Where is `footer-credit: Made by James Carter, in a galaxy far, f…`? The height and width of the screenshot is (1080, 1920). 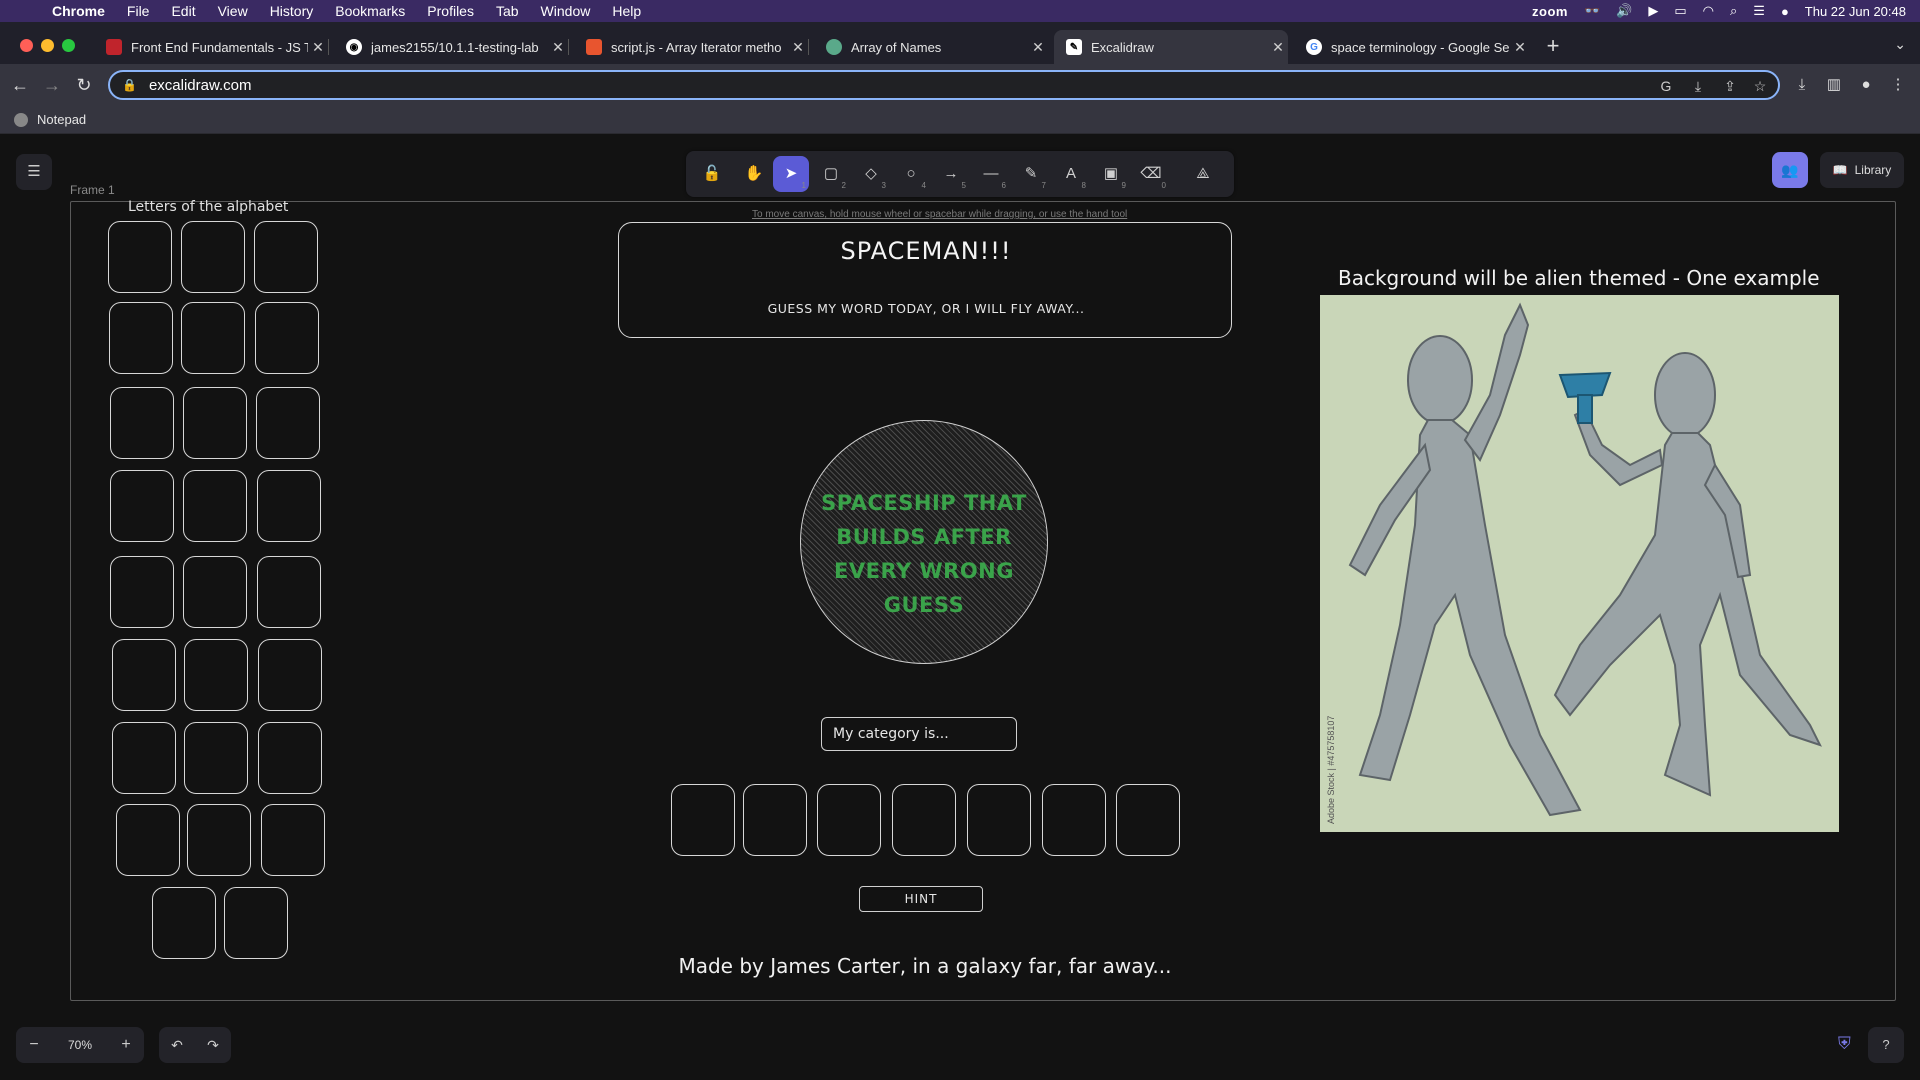
footer-credit: Made by James Carter, in a galaxy far, f… is located at coordinates (925, 966).